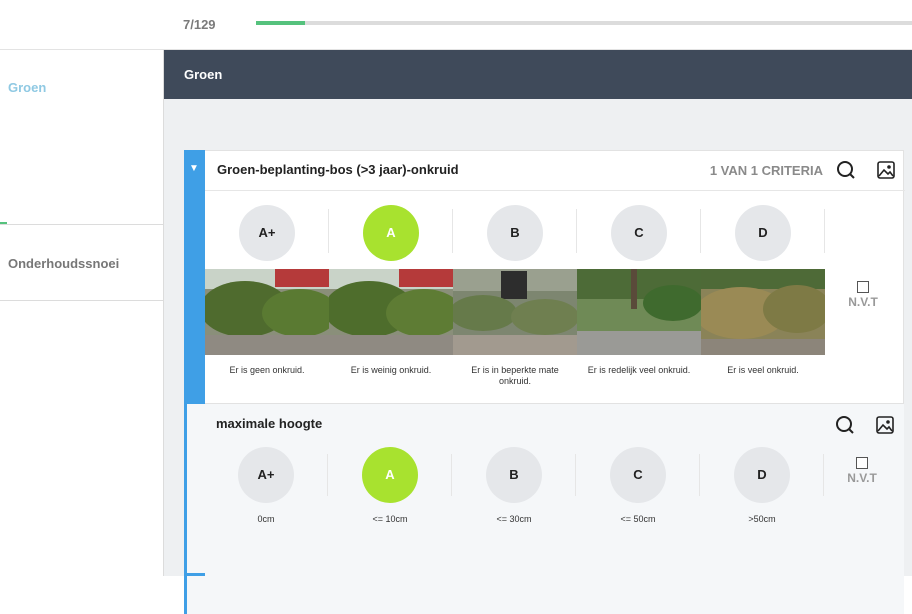  I want to click on grade-description: Er is redelijk veel onkruid., so click(639, 370).